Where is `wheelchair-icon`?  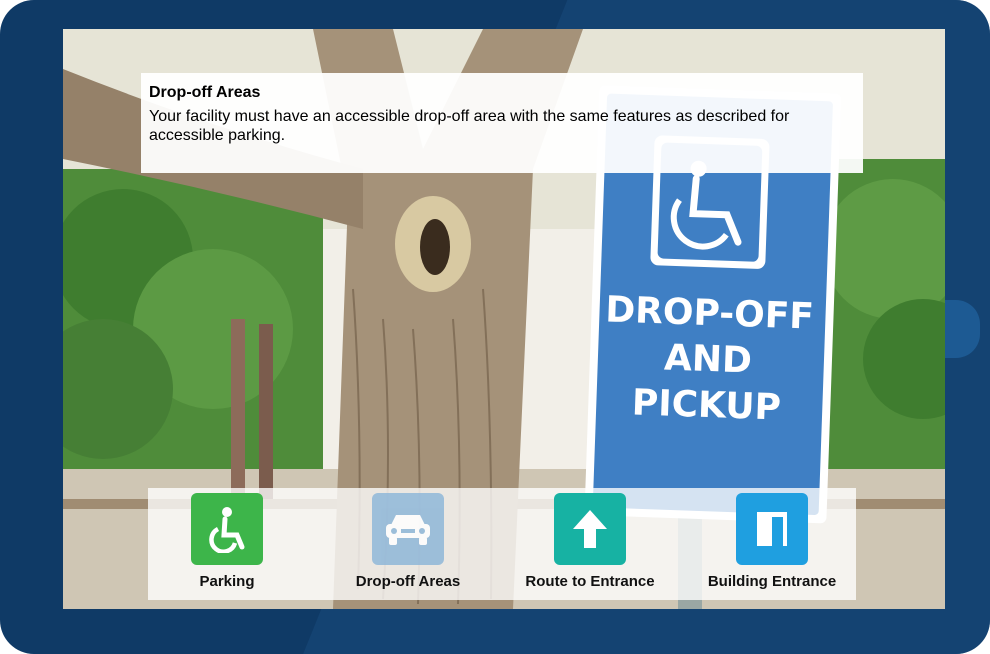 wheelchair-icon is located at coordinates (227, 529).